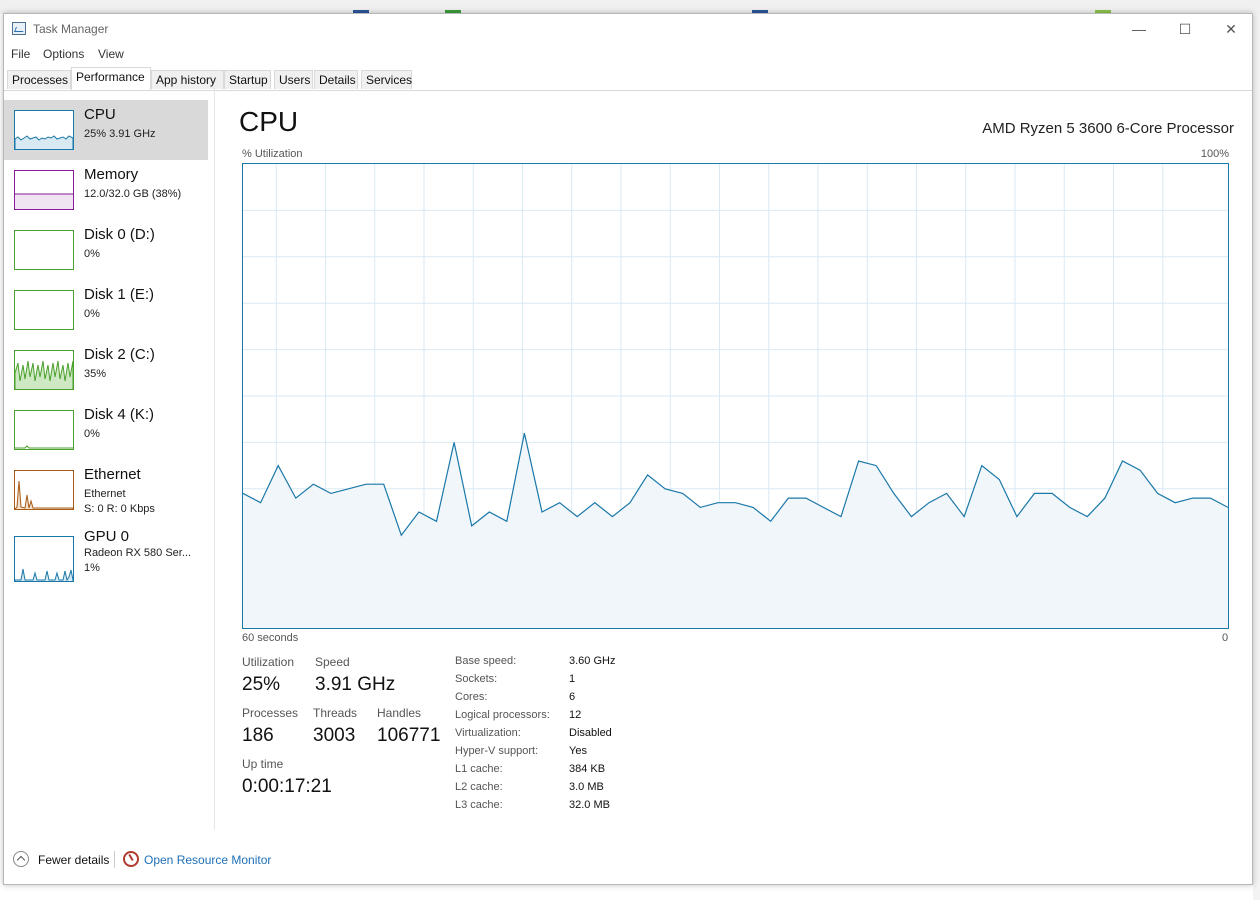 The image size is (1260, 900). Describe the element at coordinates (586, 787) in the screenshot. I see `spec-value-l2-cache: 3.0 MB` at that location.